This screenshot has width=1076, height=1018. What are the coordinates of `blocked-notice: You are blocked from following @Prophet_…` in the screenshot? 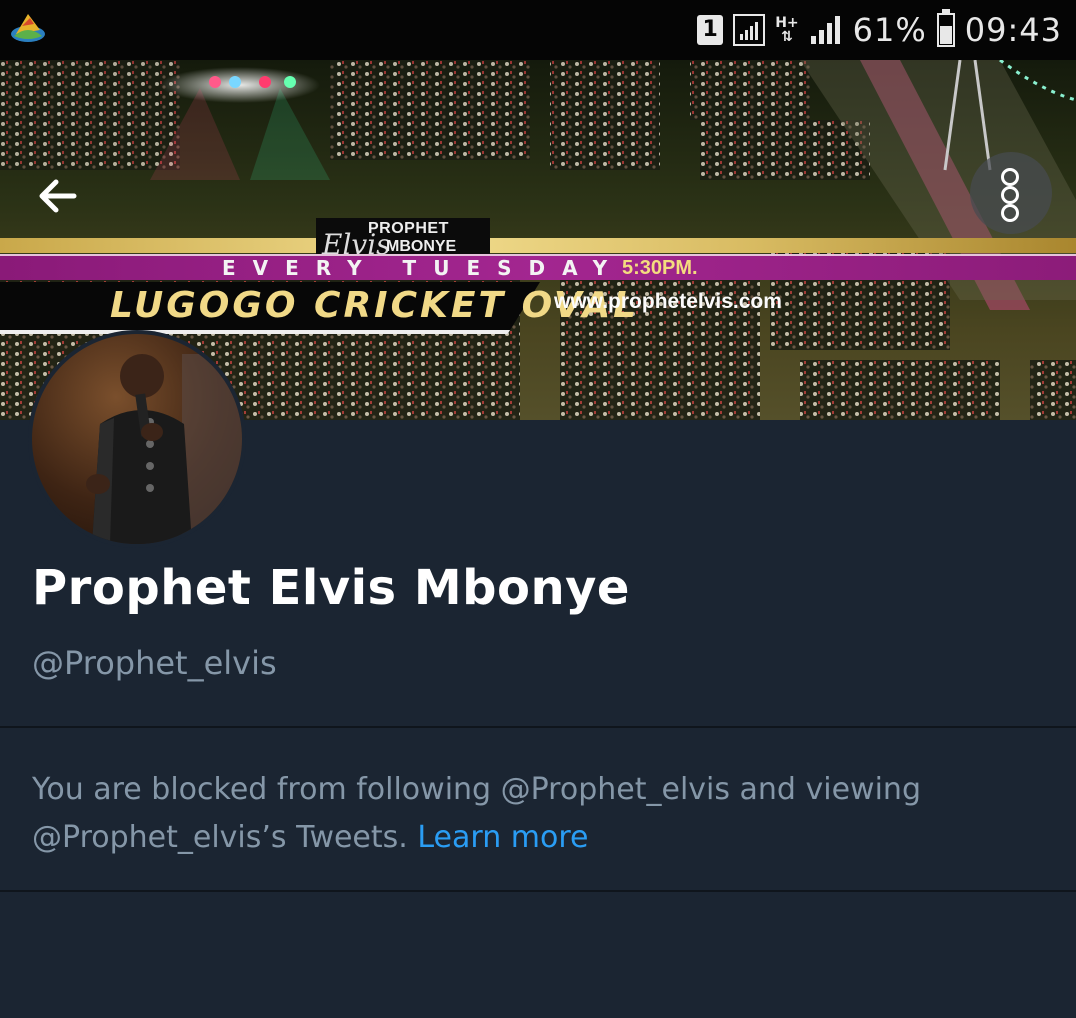 It's located at (537, 814).